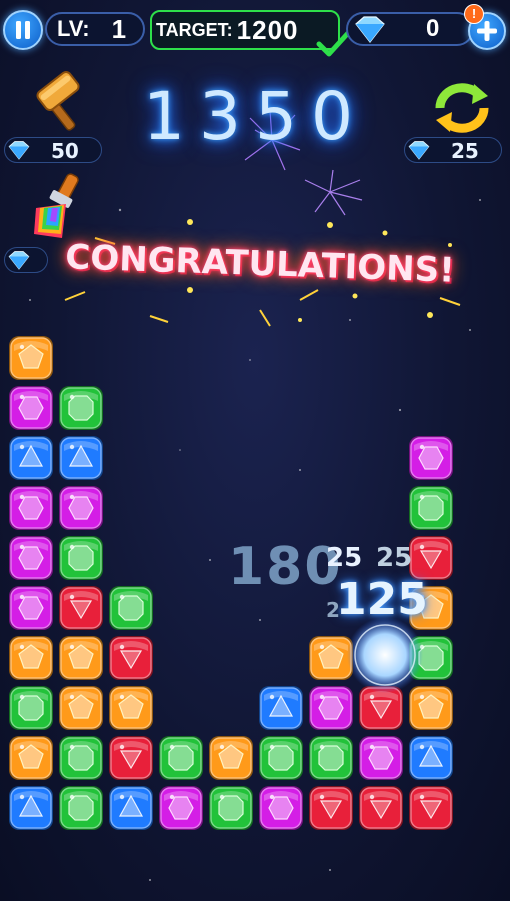 The height and width of the screenshot is (901, 510). Describe the element at coordinates (382, 599) in the screenshot. I see `points-popup-125: 125` at that location.